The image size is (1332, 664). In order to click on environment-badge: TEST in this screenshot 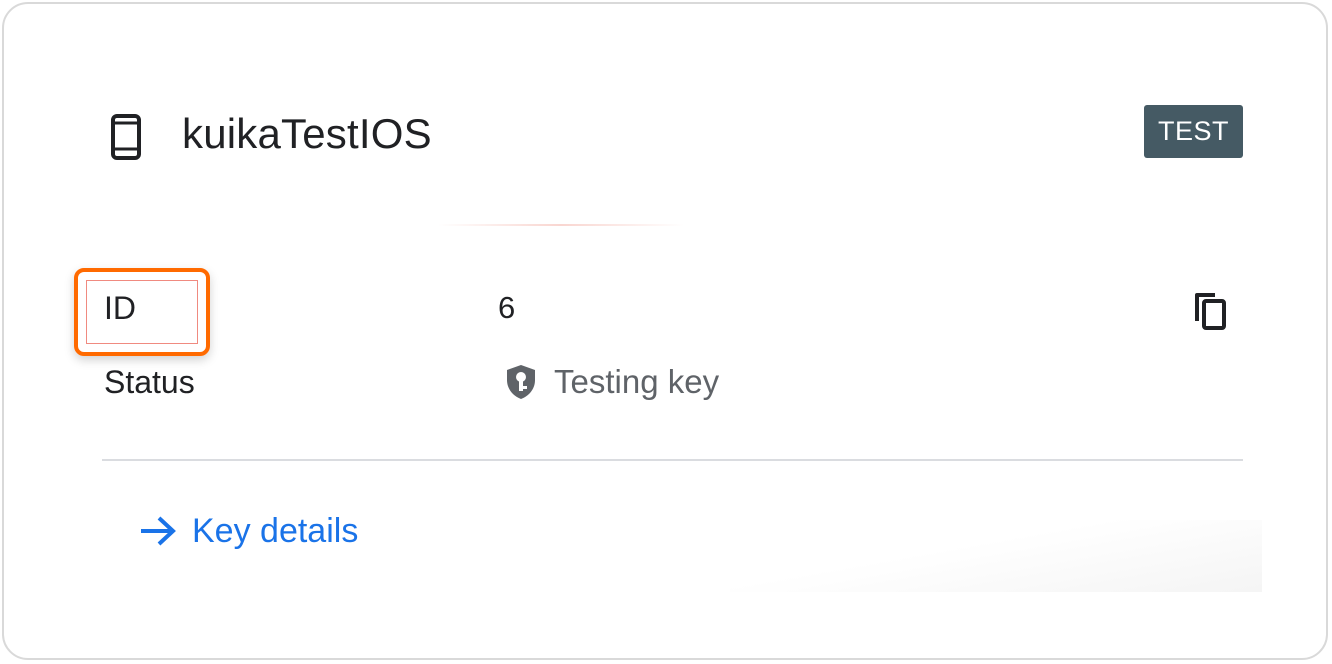, I will do `click(1193, 131)`.